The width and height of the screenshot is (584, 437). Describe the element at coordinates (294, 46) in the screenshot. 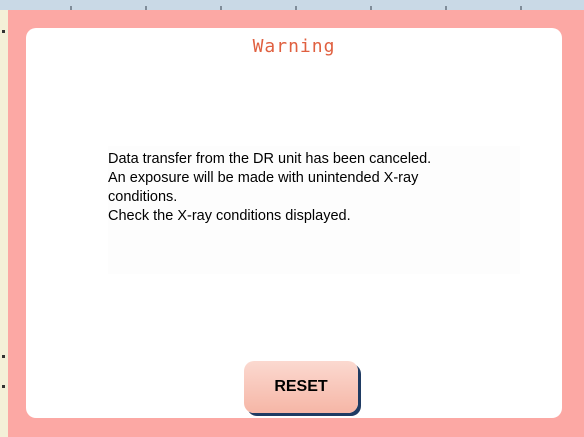

I see `dialog-title: Warning` at that location.